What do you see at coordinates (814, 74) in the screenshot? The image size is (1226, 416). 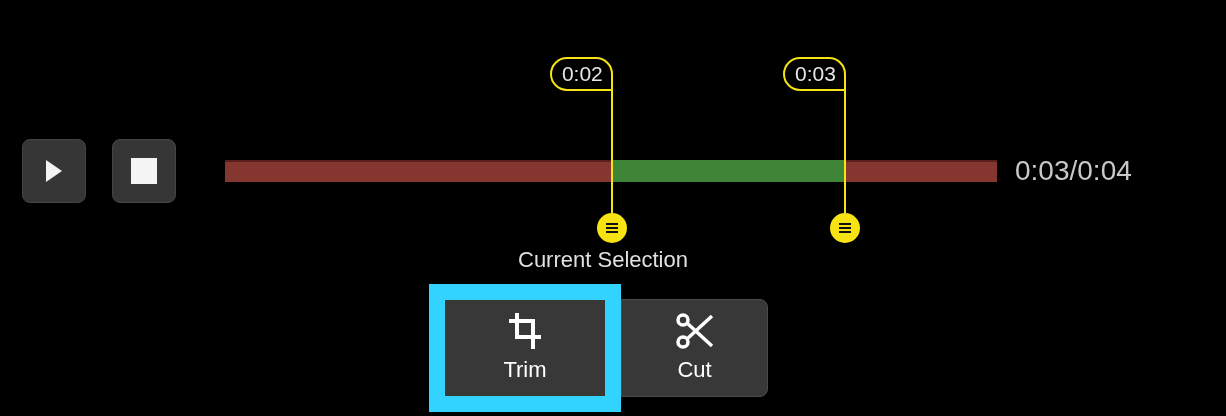 I see `marker-time: 0:03` at bounding box center [814, 74].